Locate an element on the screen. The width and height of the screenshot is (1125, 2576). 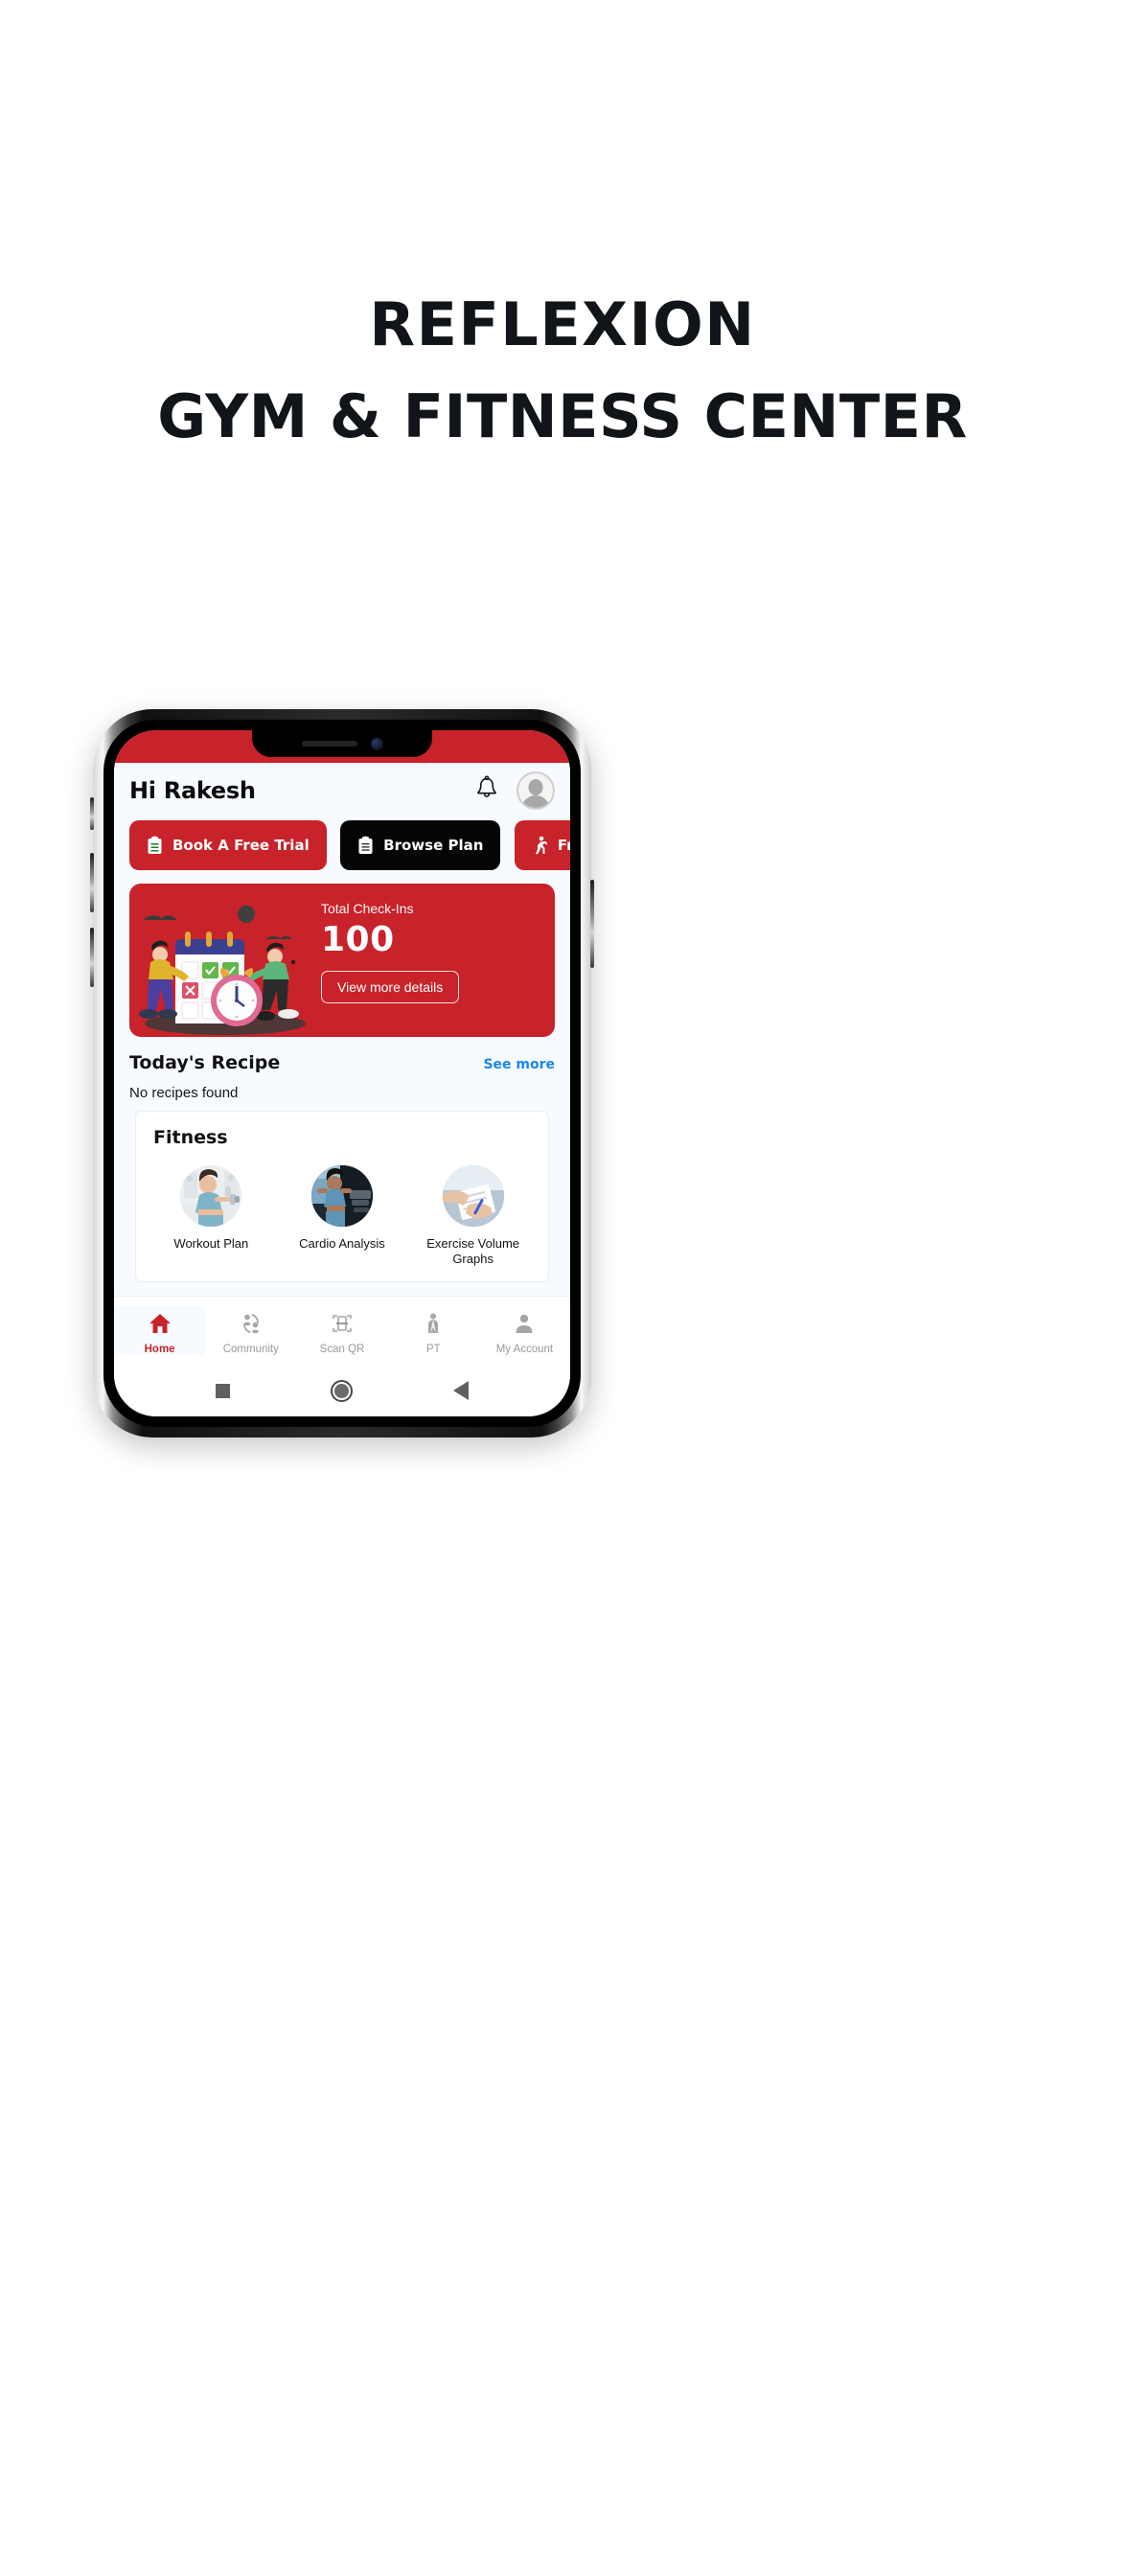
nav-item-pt: PT is located at coordinates (433, 1330).